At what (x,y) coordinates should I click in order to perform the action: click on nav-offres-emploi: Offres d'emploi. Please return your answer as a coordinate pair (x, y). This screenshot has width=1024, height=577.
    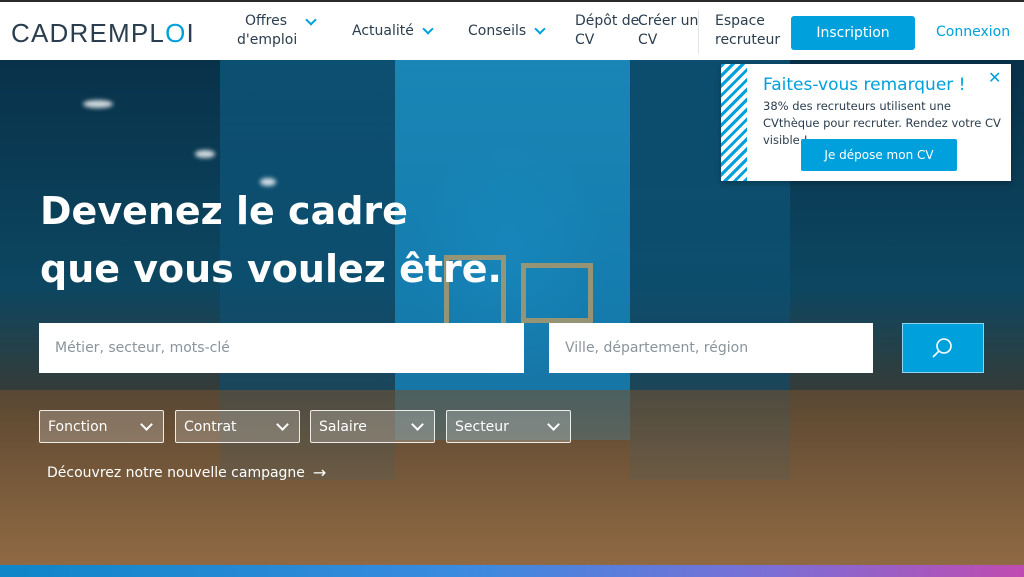
    Looking at the image, I should click on (277, 31).